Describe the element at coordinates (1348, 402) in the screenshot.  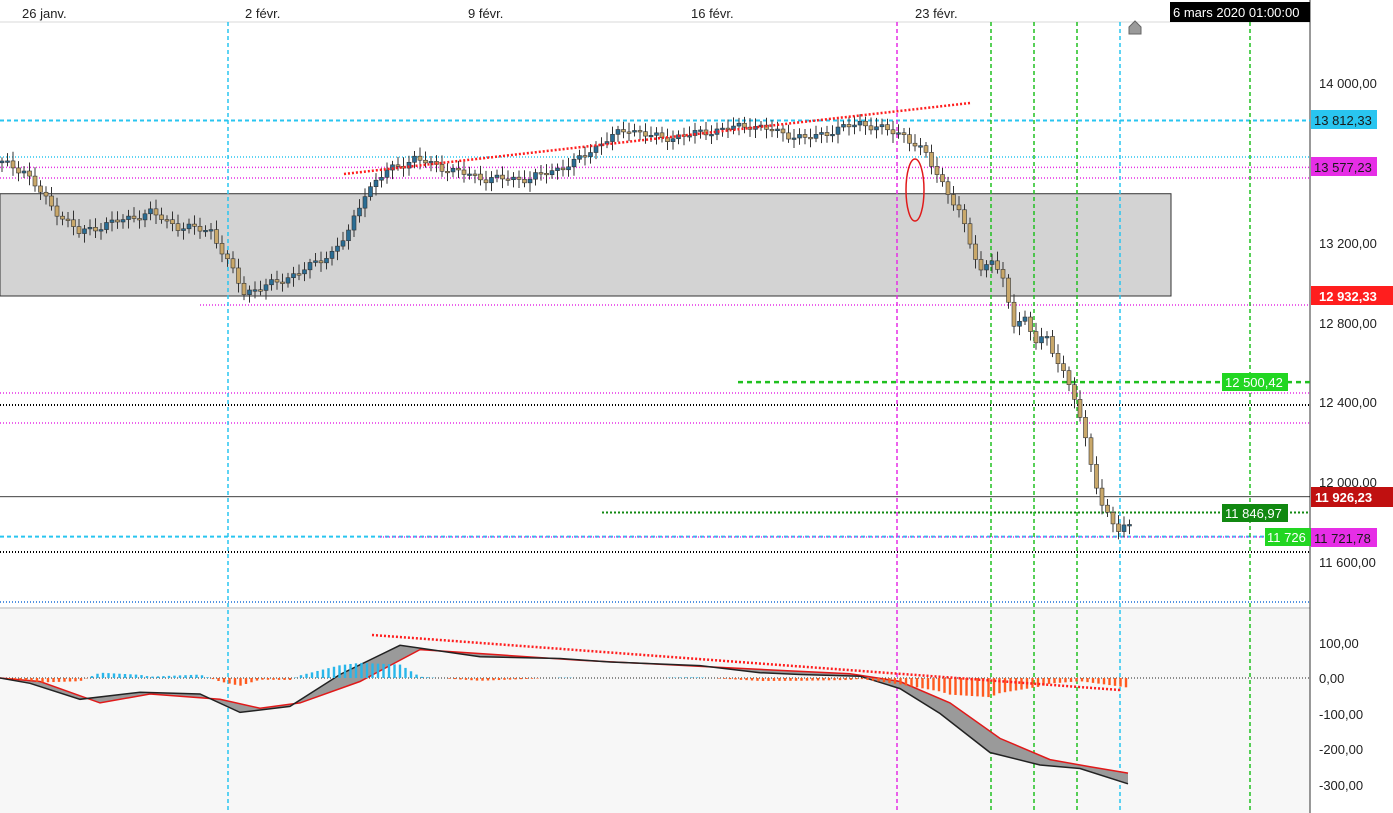
I see `price-tick-label: 12 400,00` at that location.